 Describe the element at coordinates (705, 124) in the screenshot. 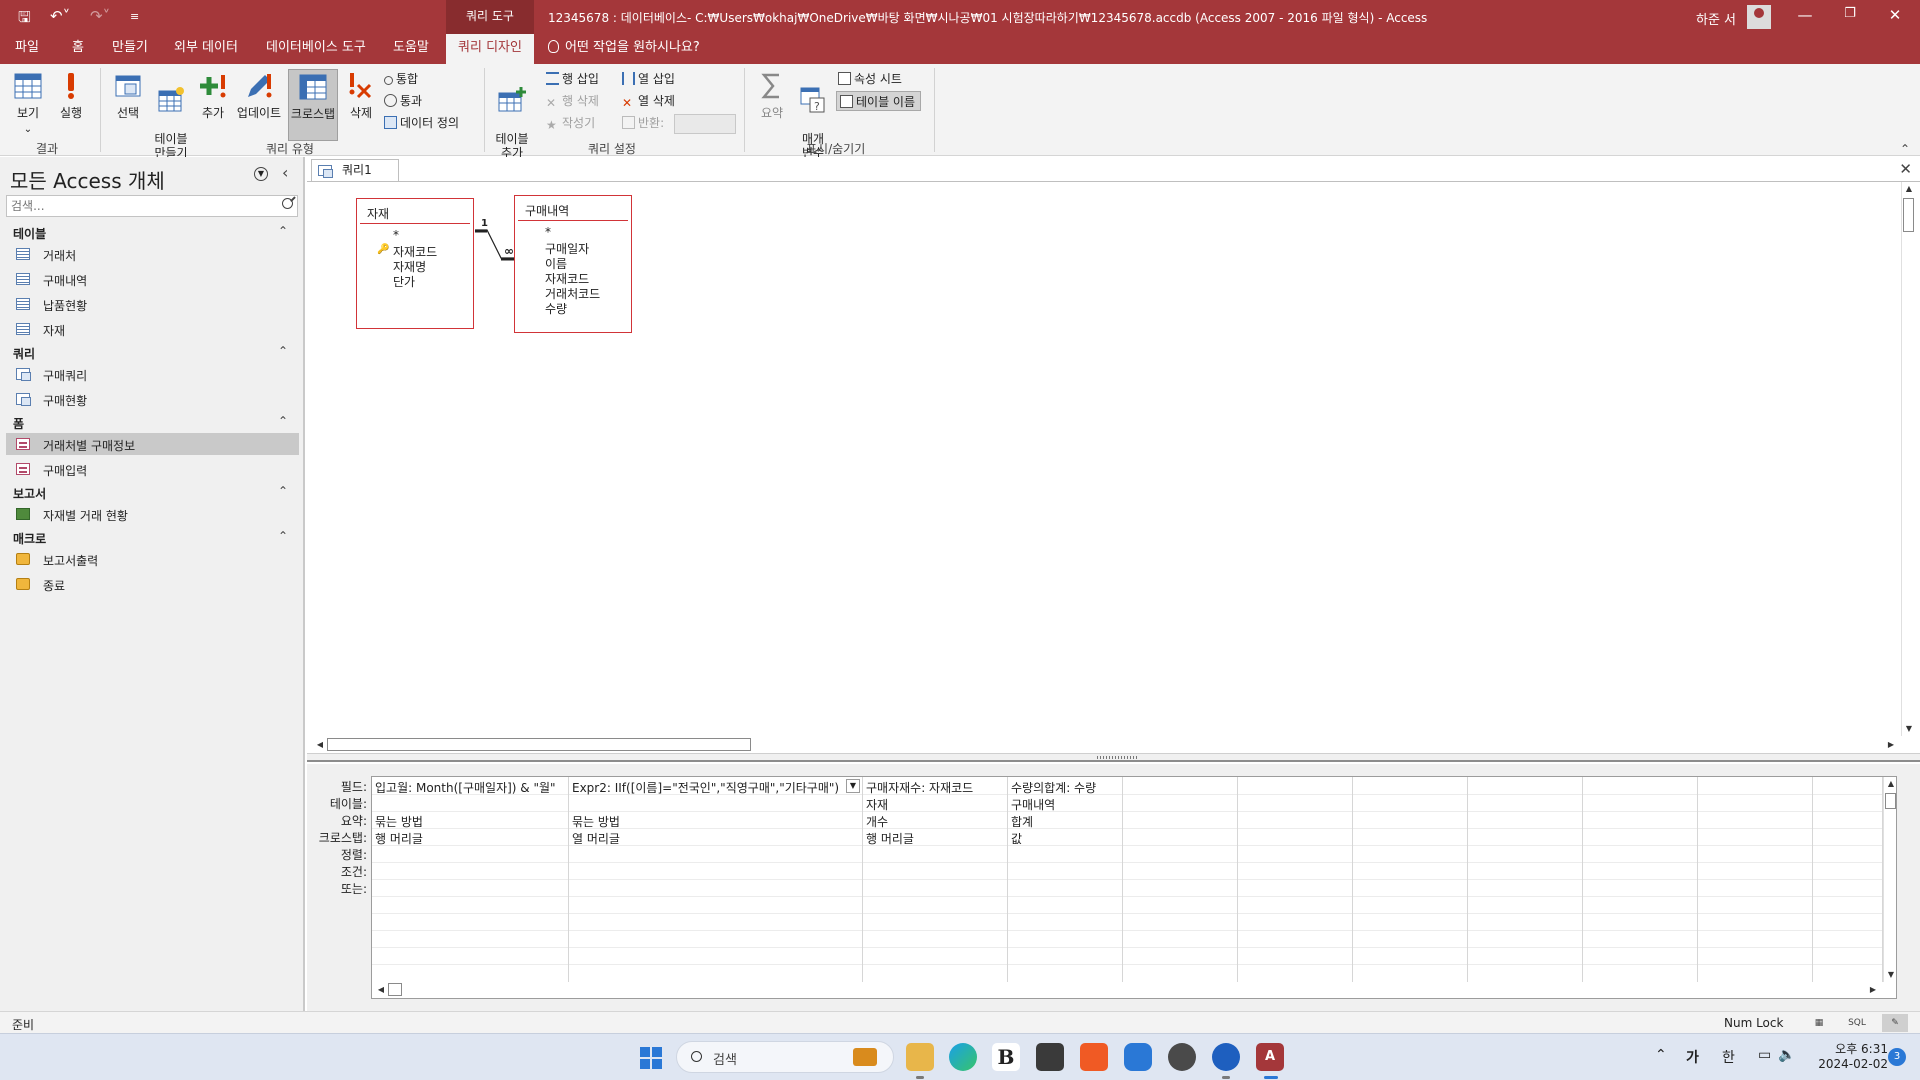

I see `return-combo` at that location.